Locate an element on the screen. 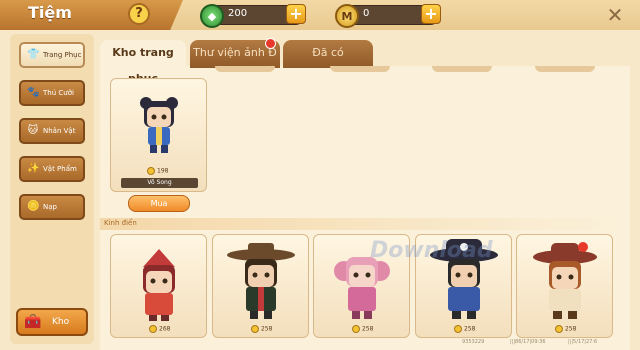 The image size is (640, 350). character-icon: 🐱 is located at coordinates (33, 130).